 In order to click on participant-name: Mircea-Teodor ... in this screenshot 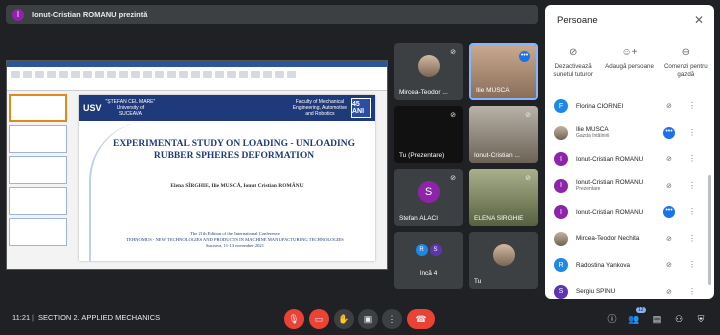, I will do `click(423, 92)`.